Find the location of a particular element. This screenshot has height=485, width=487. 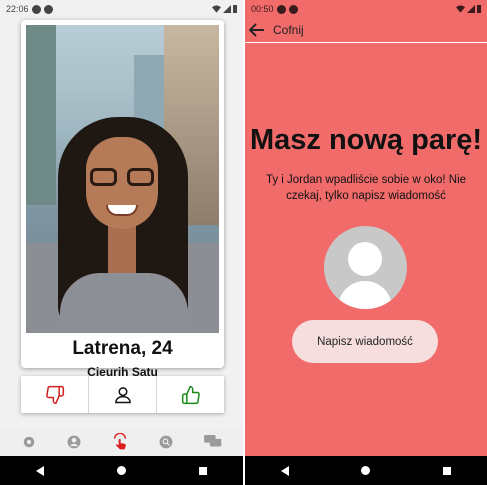

swipe-icon is located at coordinates (120, 442).